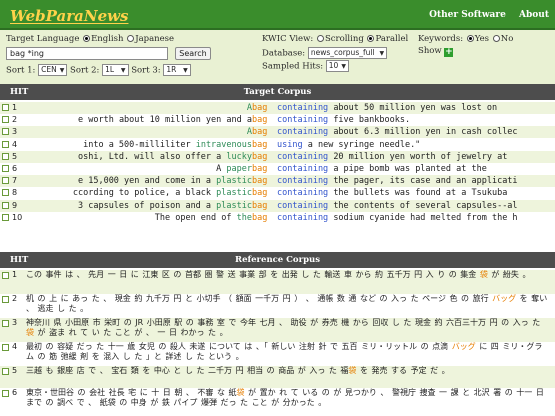 Image resolution: width=555 pixels, height=416 pixels. Describe the element at coordinates (15, 370) in the screenshot. I see `row-number: 5` at that location.